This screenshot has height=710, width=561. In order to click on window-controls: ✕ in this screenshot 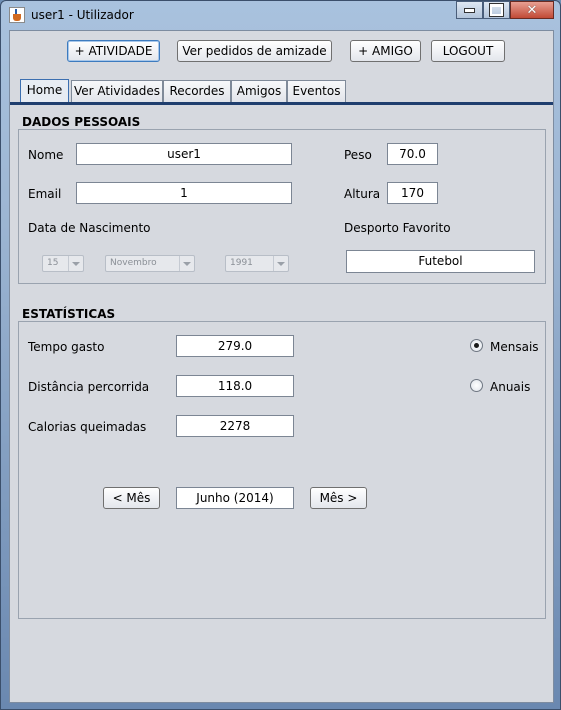, I will do `click(505, 10)`.